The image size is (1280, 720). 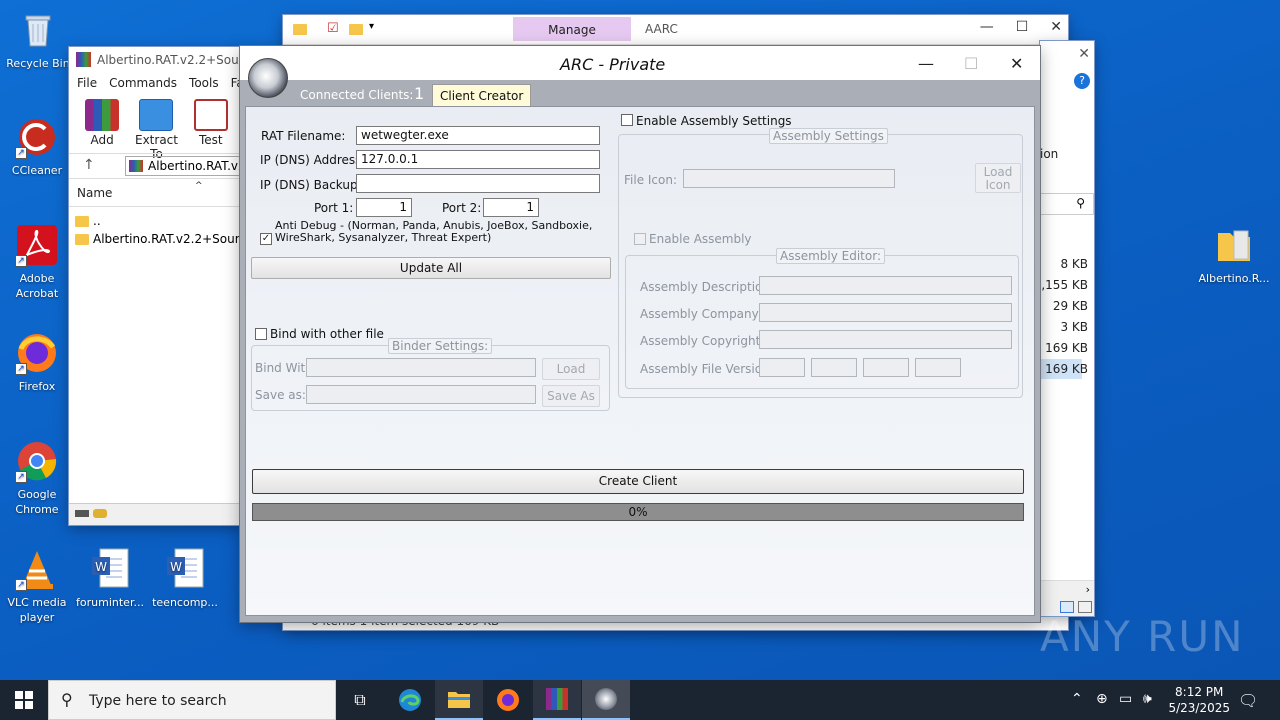 What do you see at coordinates (204, 84) in the screenshot?
I see `menu-tools: Tools` at bounding box center [204, 84].